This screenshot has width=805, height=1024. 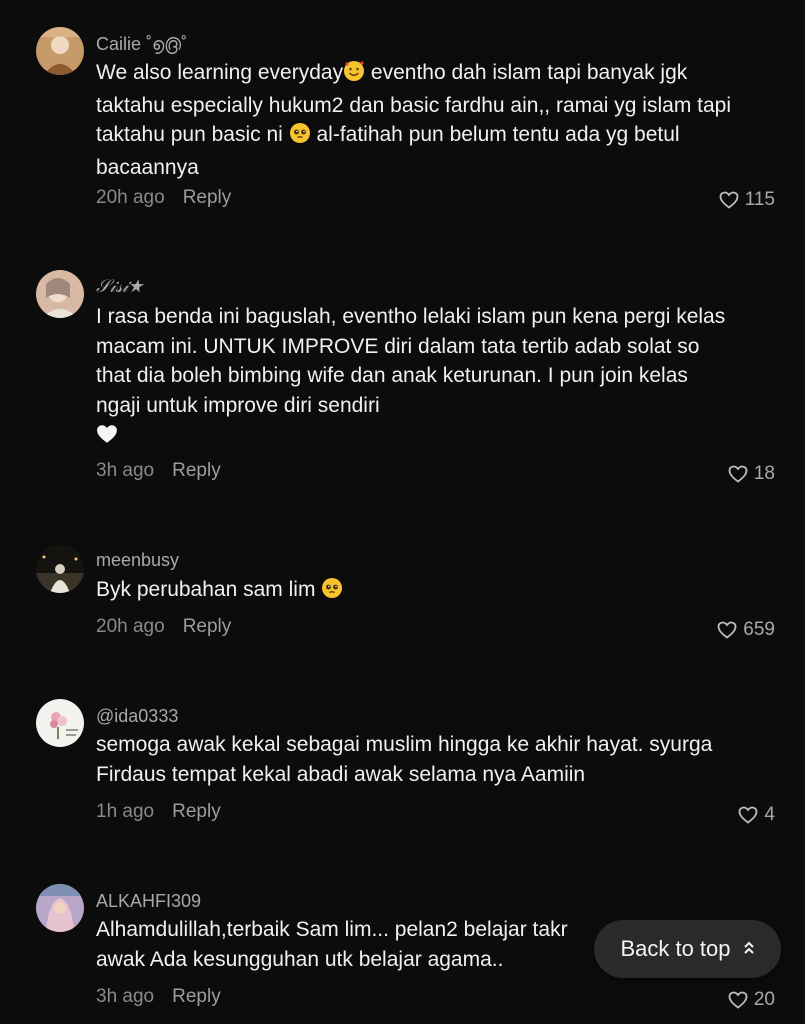 I want to click on comment-username: 𝒮𝒾𝓈𝒾★, so click(x=119, y=287).